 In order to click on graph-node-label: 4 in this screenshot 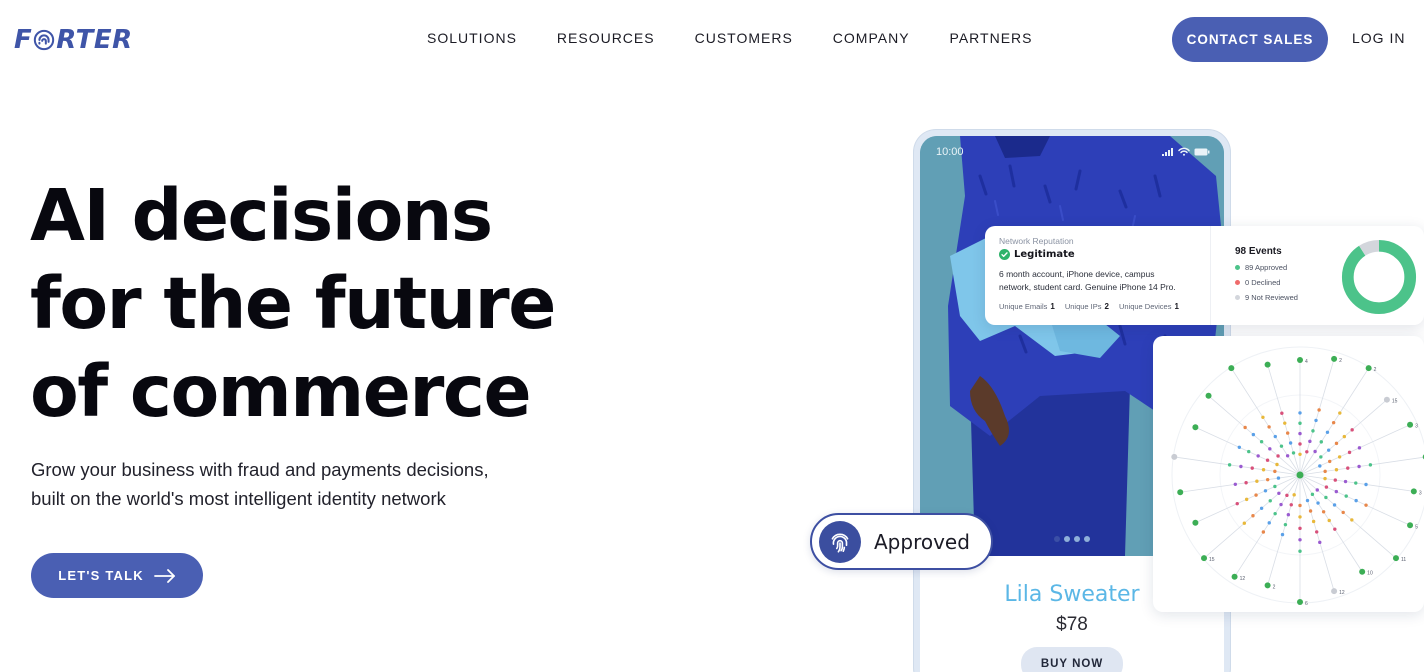, I will do `click(1306, 362)`.